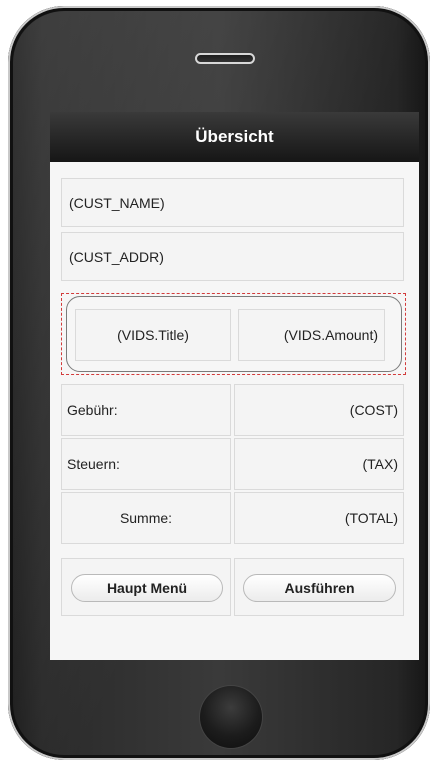 The width and height of the screenshot is (433, 765). I want to click on main-menu-label: Haupt Menü, so click(147, 588).